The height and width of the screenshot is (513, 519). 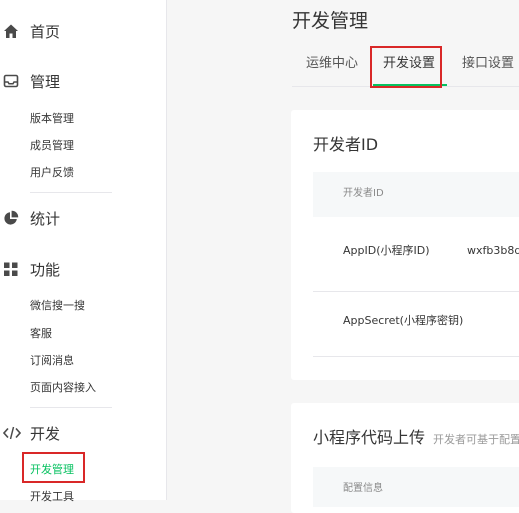 What do you see at coordinates (416, 487) in the screenshot?
I see `upload-table-header: 配置信息` at bounding box center [416, 487].